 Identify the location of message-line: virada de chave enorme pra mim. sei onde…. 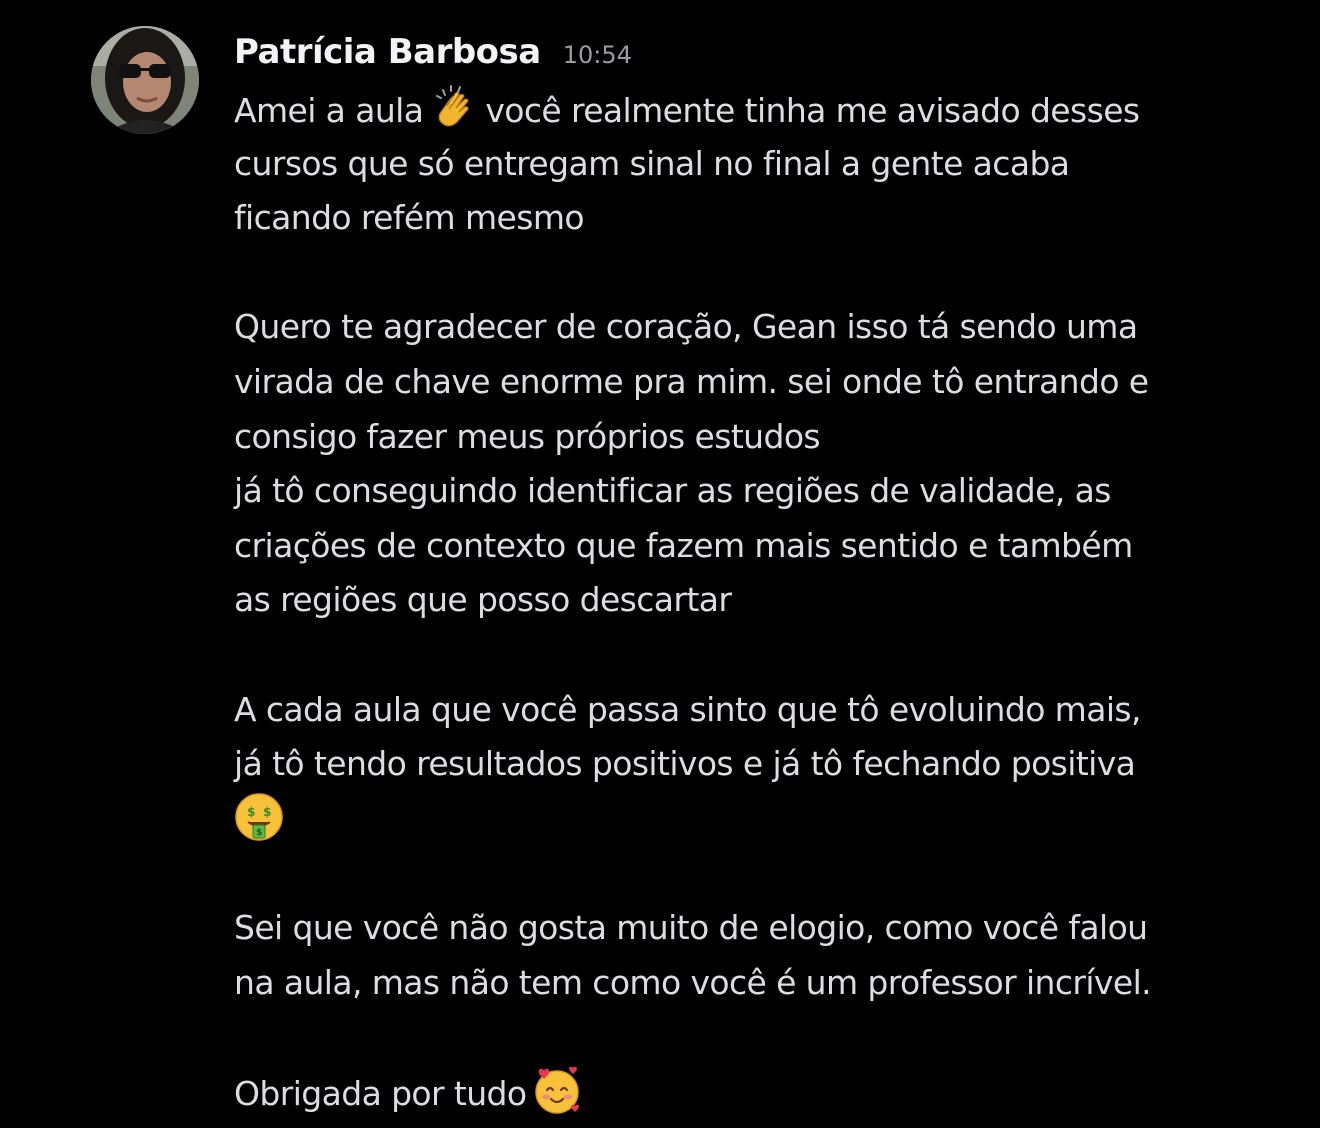
(691, 381).